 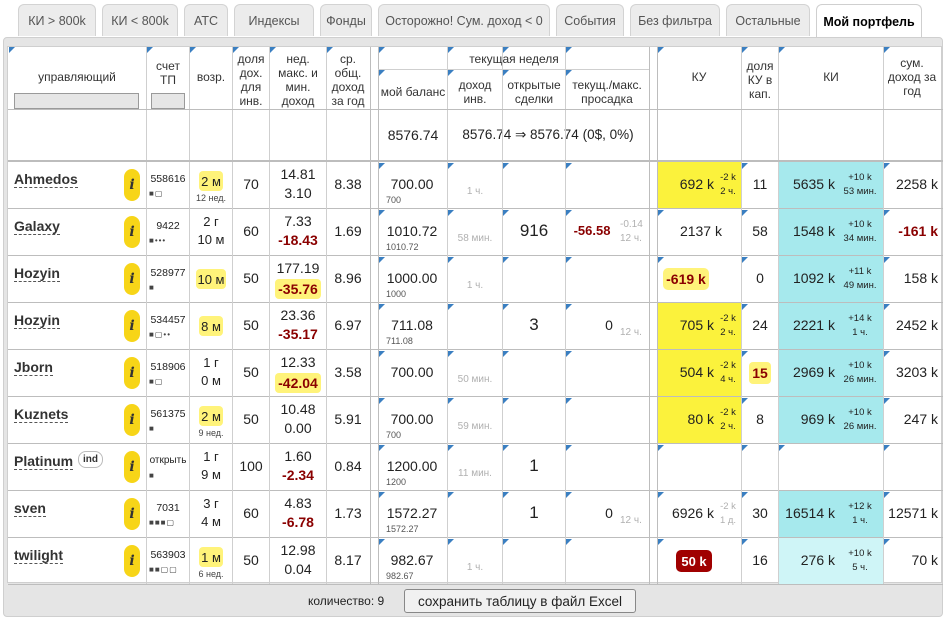 What do you see at coordinates (760, 184) in the screenshot?
I see `ku-share: 11` at bounding box center [760, 184].